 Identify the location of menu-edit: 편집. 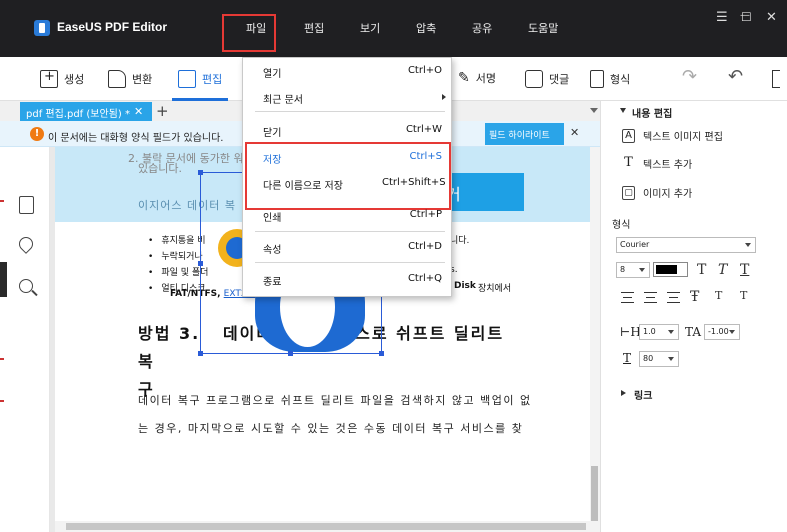
(314, 28).